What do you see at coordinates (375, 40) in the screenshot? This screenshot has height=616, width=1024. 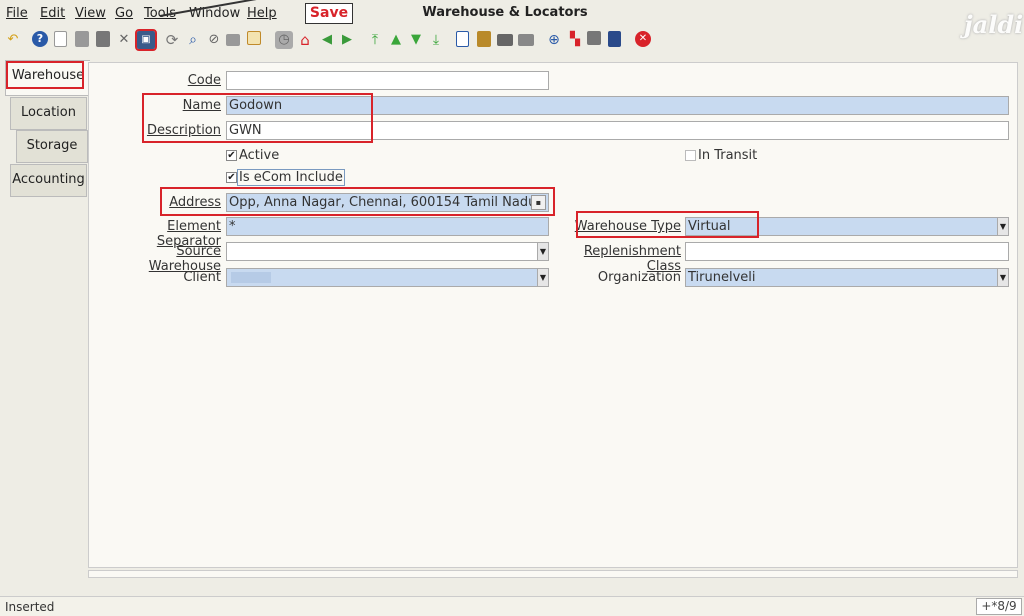 I see `first-record-icon: ⤒` at bounding box center [375, 40].